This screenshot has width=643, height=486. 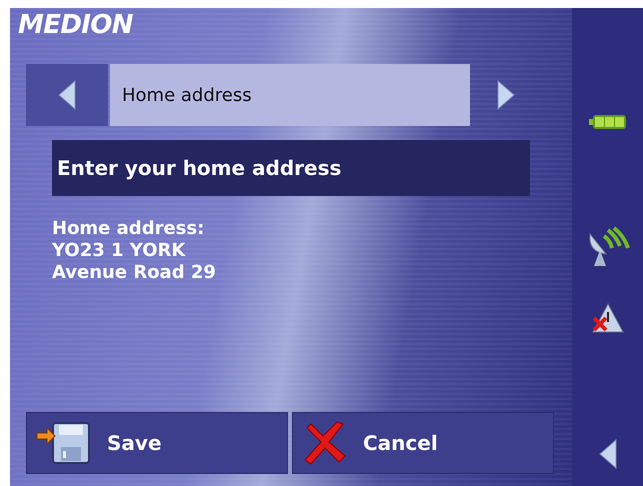 I want to click on right-arrow-icon, so click(x=506, y=95).